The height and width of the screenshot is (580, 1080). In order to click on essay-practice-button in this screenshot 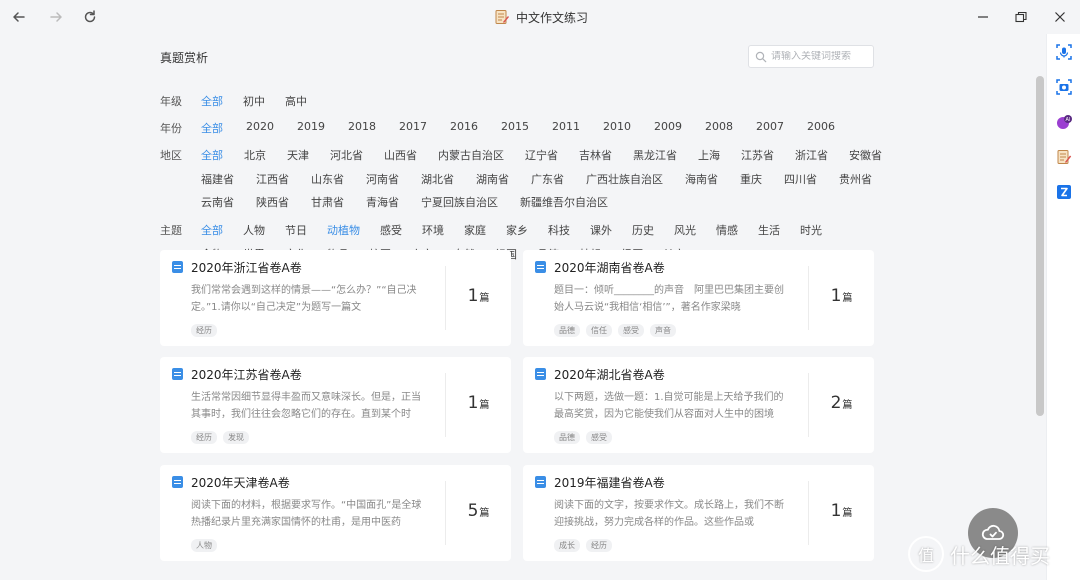, I will do `click(1064, 157)`.